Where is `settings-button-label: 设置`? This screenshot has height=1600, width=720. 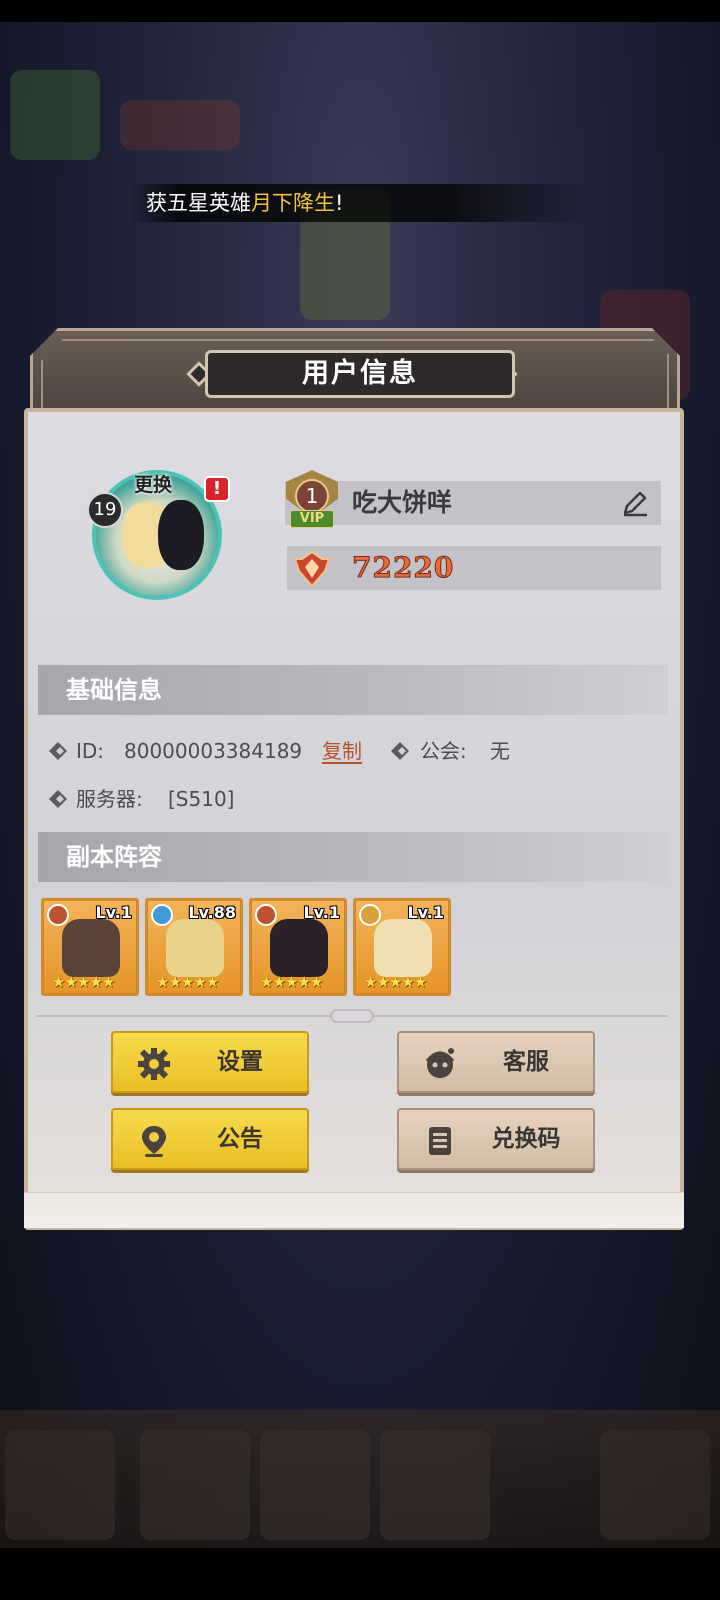
settings-button-label: 设置 is located at coordinates (240, 1062).